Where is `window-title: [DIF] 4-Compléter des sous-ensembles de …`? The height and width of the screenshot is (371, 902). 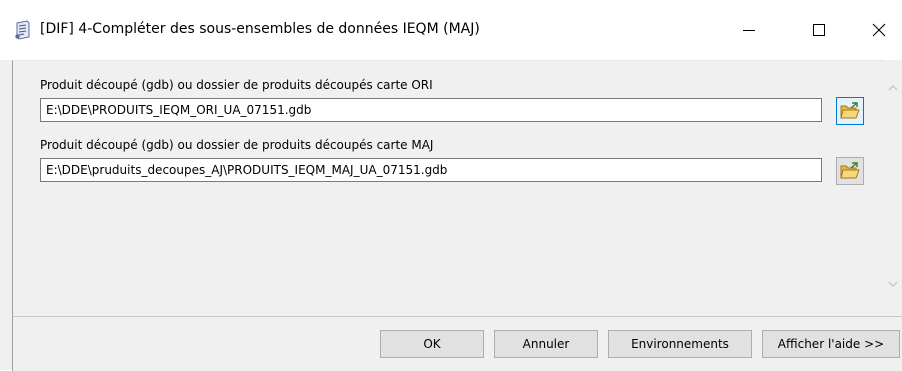
window-title: [DIF] 4-Compléter des sous-ensembles de … is located at coordinates (260, 29).